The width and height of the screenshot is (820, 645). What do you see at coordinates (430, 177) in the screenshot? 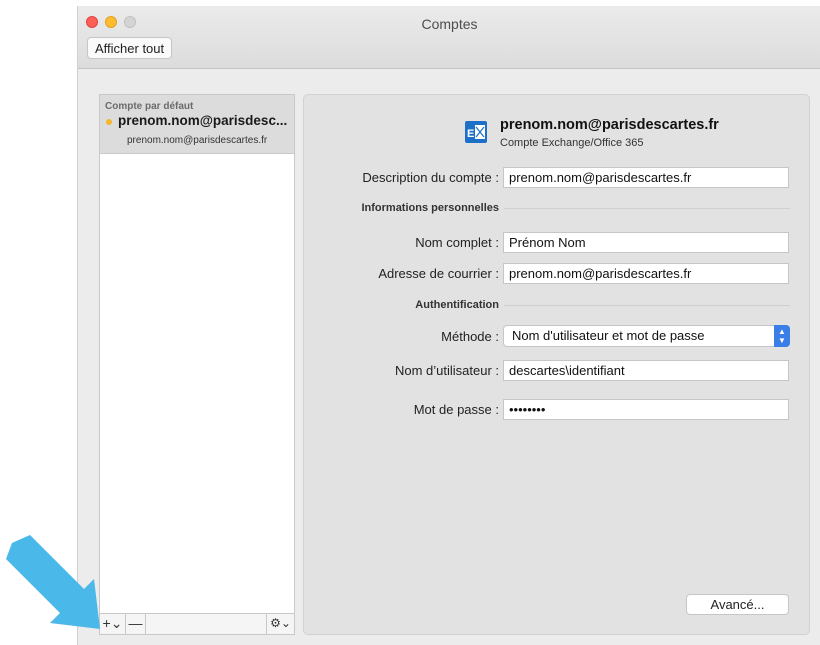
I see `description-label: Description du compte :` at bounding box center [430, 177].